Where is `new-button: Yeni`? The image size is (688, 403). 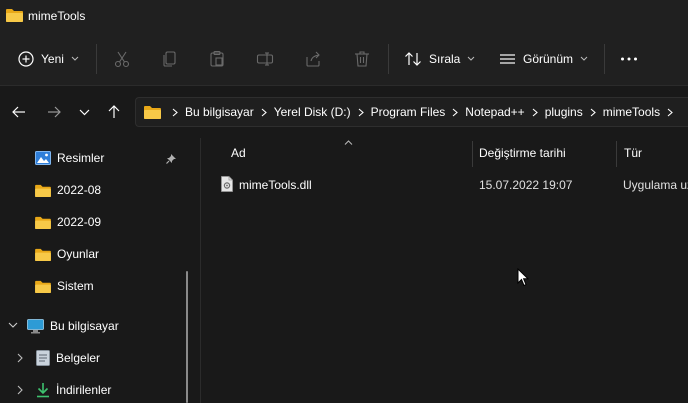
new-button: Yeni is located at coordinates (48, 59).